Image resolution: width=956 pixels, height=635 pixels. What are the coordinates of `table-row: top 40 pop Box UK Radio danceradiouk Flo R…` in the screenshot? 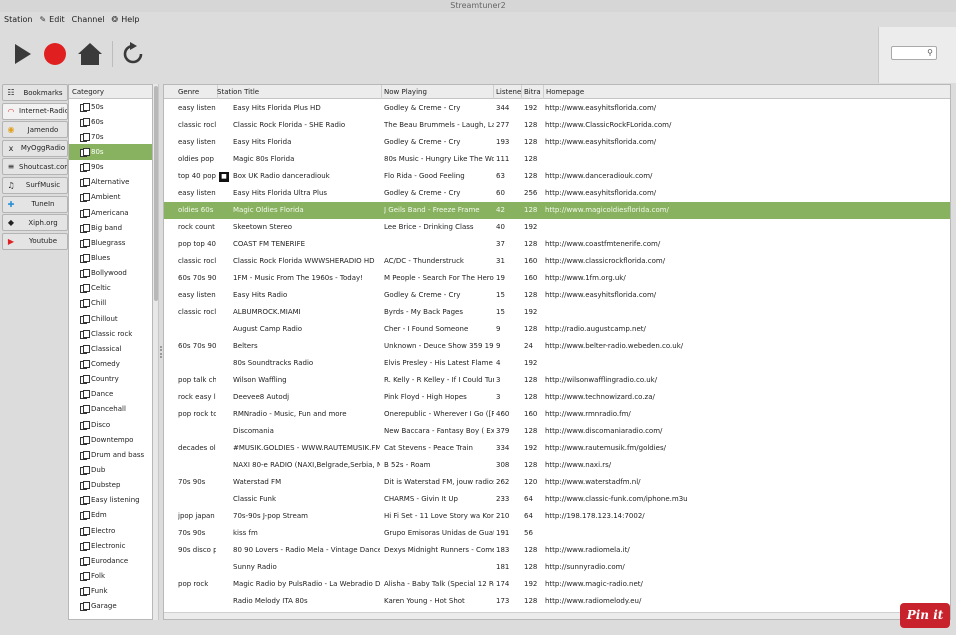 It's located at (557, 176).